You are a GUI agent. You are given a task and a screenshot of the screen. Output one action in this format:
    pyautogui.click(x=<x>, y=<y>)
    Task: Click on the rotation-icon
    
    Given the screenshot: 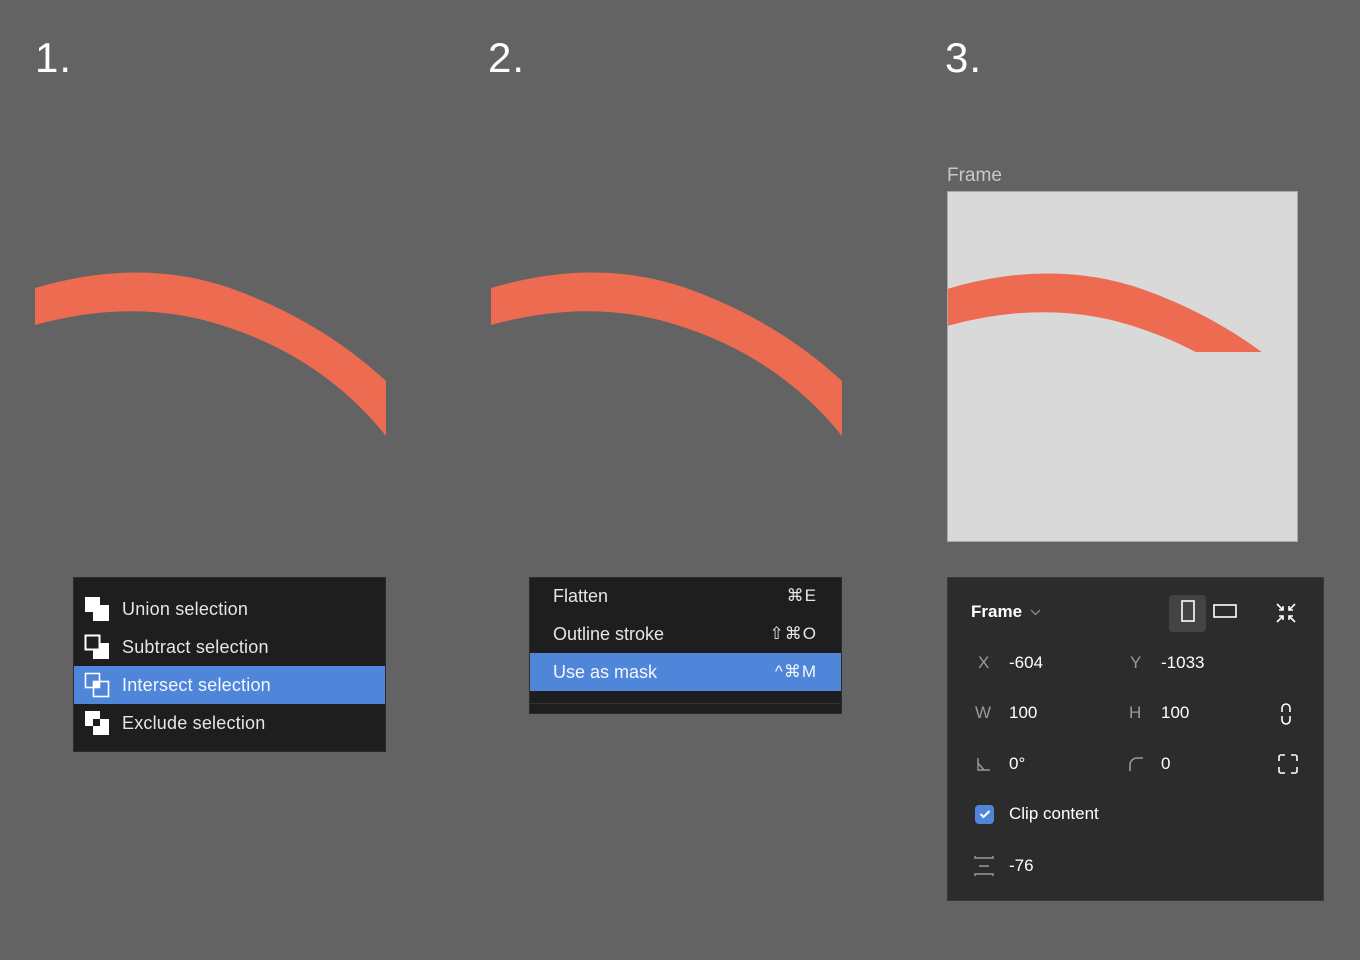 What is the action you would take?
    pyautogui.click(x=984, y=766)
    